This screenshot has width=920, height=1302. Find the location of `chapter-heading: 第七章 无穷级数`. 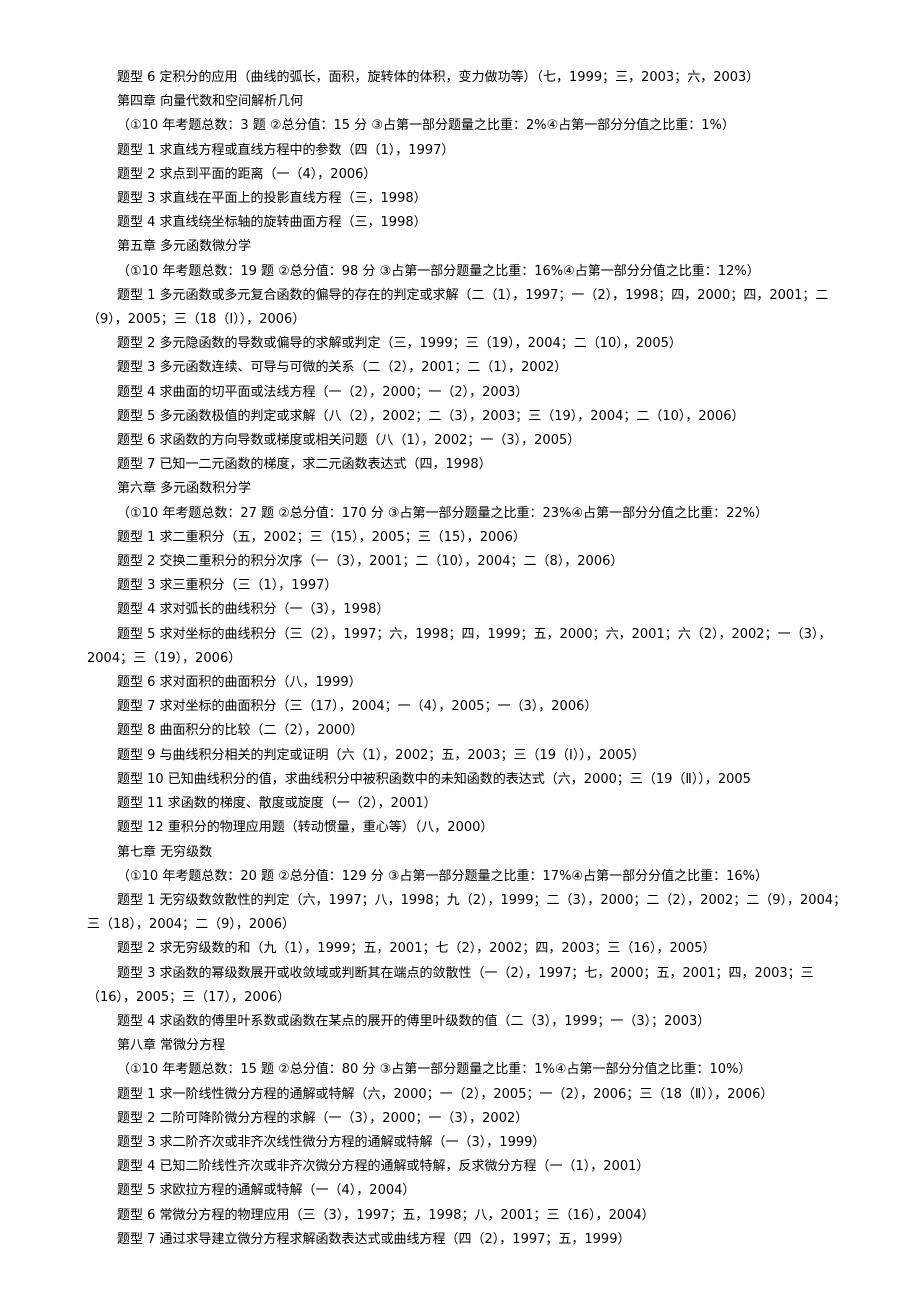

chapter-heading: 第七章 无穷级数 is located at coordinates (165, 852).